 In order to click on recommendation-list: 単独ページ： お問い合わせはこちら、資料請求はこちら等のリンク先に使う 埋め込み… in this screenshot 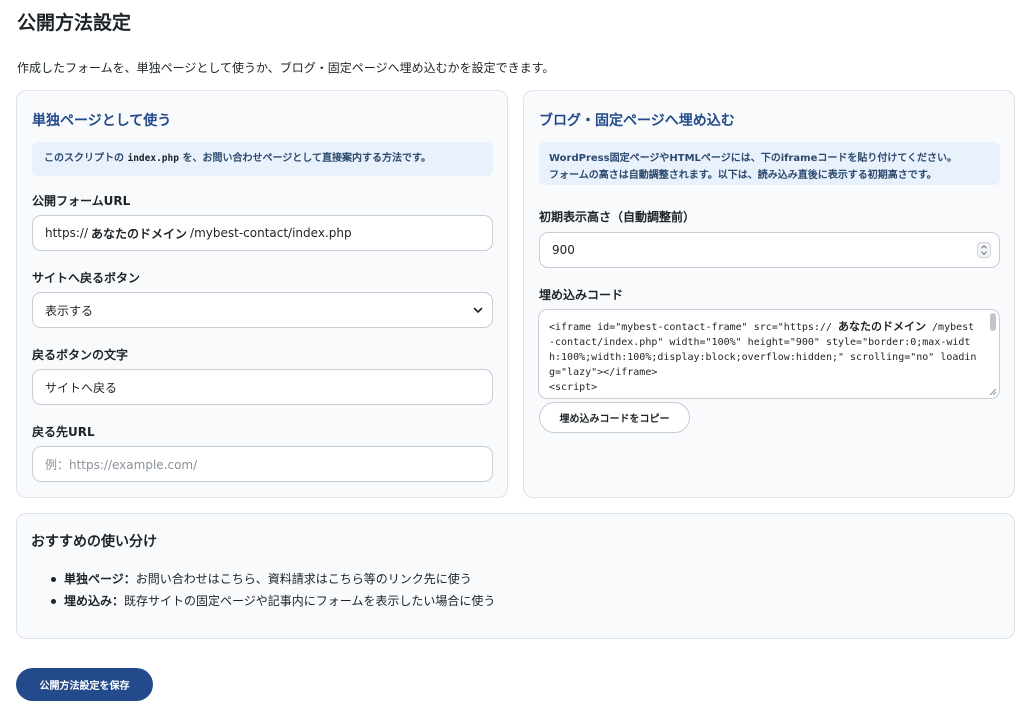, I will do `click(273, 590)`.